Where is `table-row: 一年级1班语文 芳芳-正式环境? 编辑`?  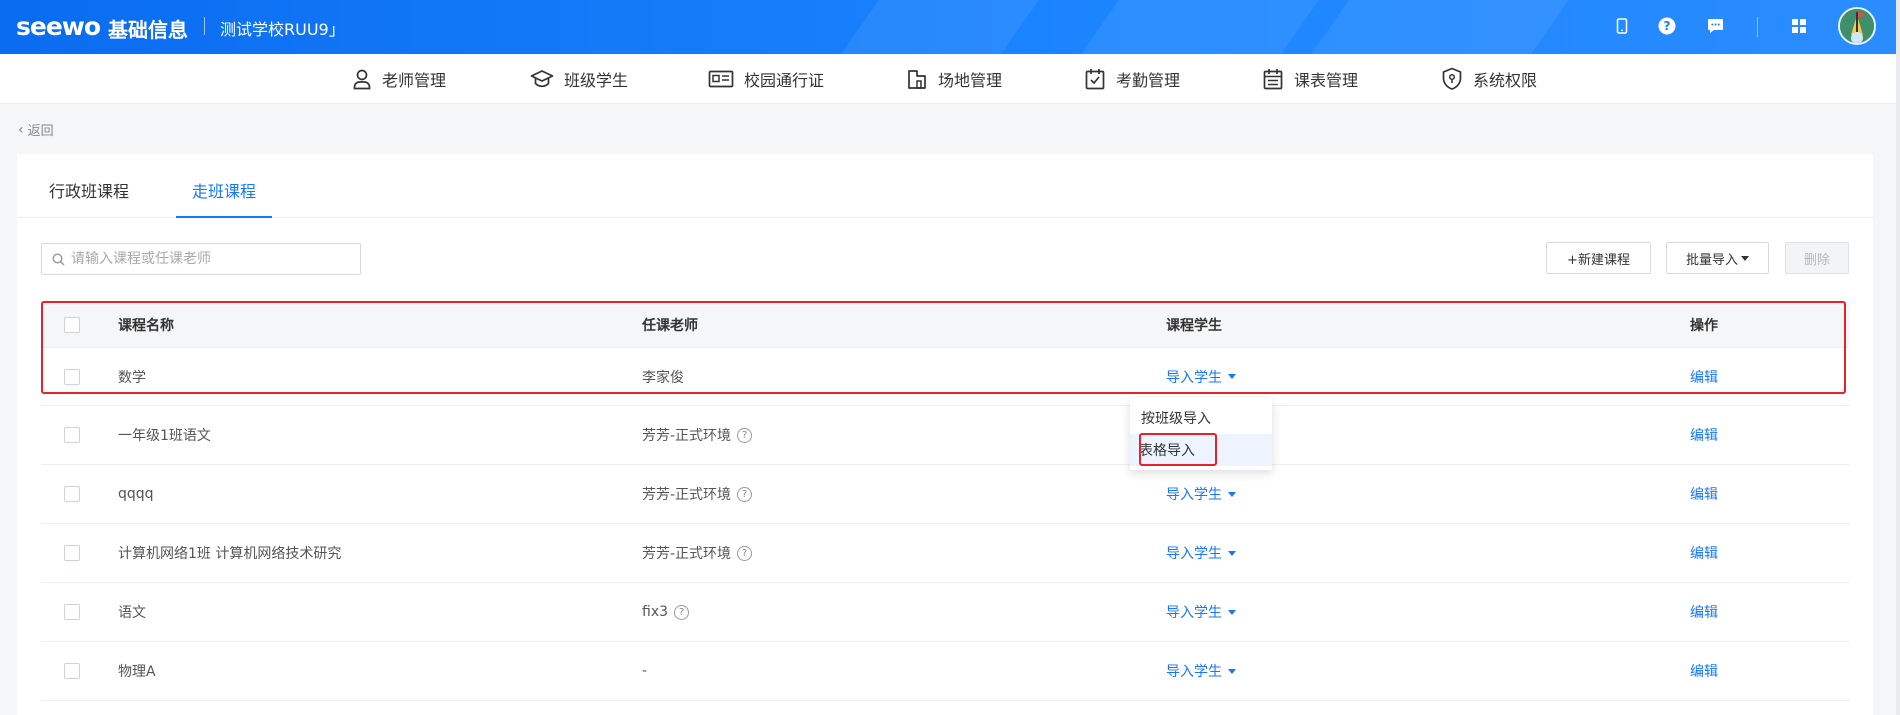 table-row: 一年级1班语文 芳芳-正式环境? 编辑 is located at coordinates (945, 435).